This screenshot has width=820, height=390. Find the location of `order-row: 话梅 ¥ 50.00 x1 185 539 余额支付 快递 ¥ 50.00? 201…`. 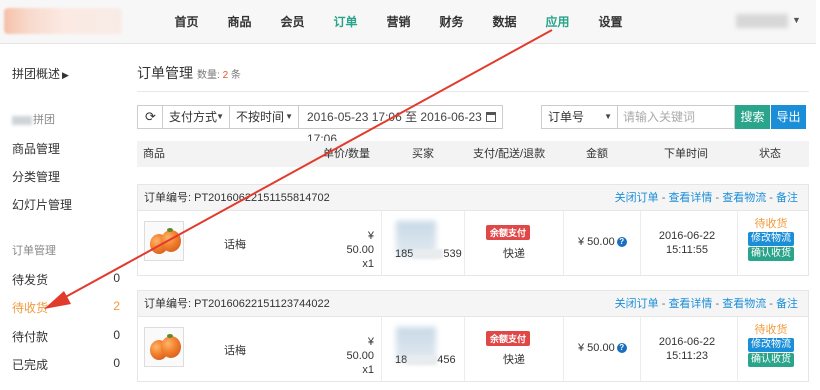

order-row: 话梅 ¥ 50.00 x1 185 539 余额支付 快递 ¥ 50.00? 201… is located at coordinates (473, 243).